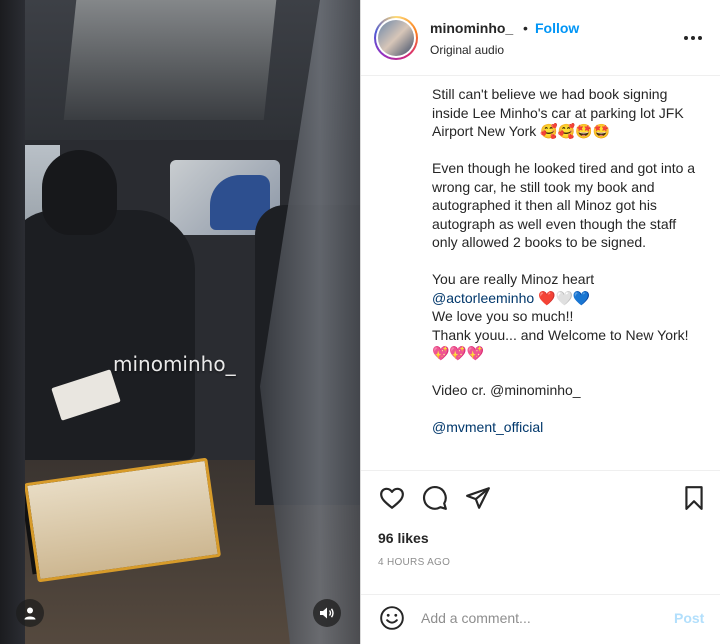  I want to click on avatar-image, so click(396, 38).